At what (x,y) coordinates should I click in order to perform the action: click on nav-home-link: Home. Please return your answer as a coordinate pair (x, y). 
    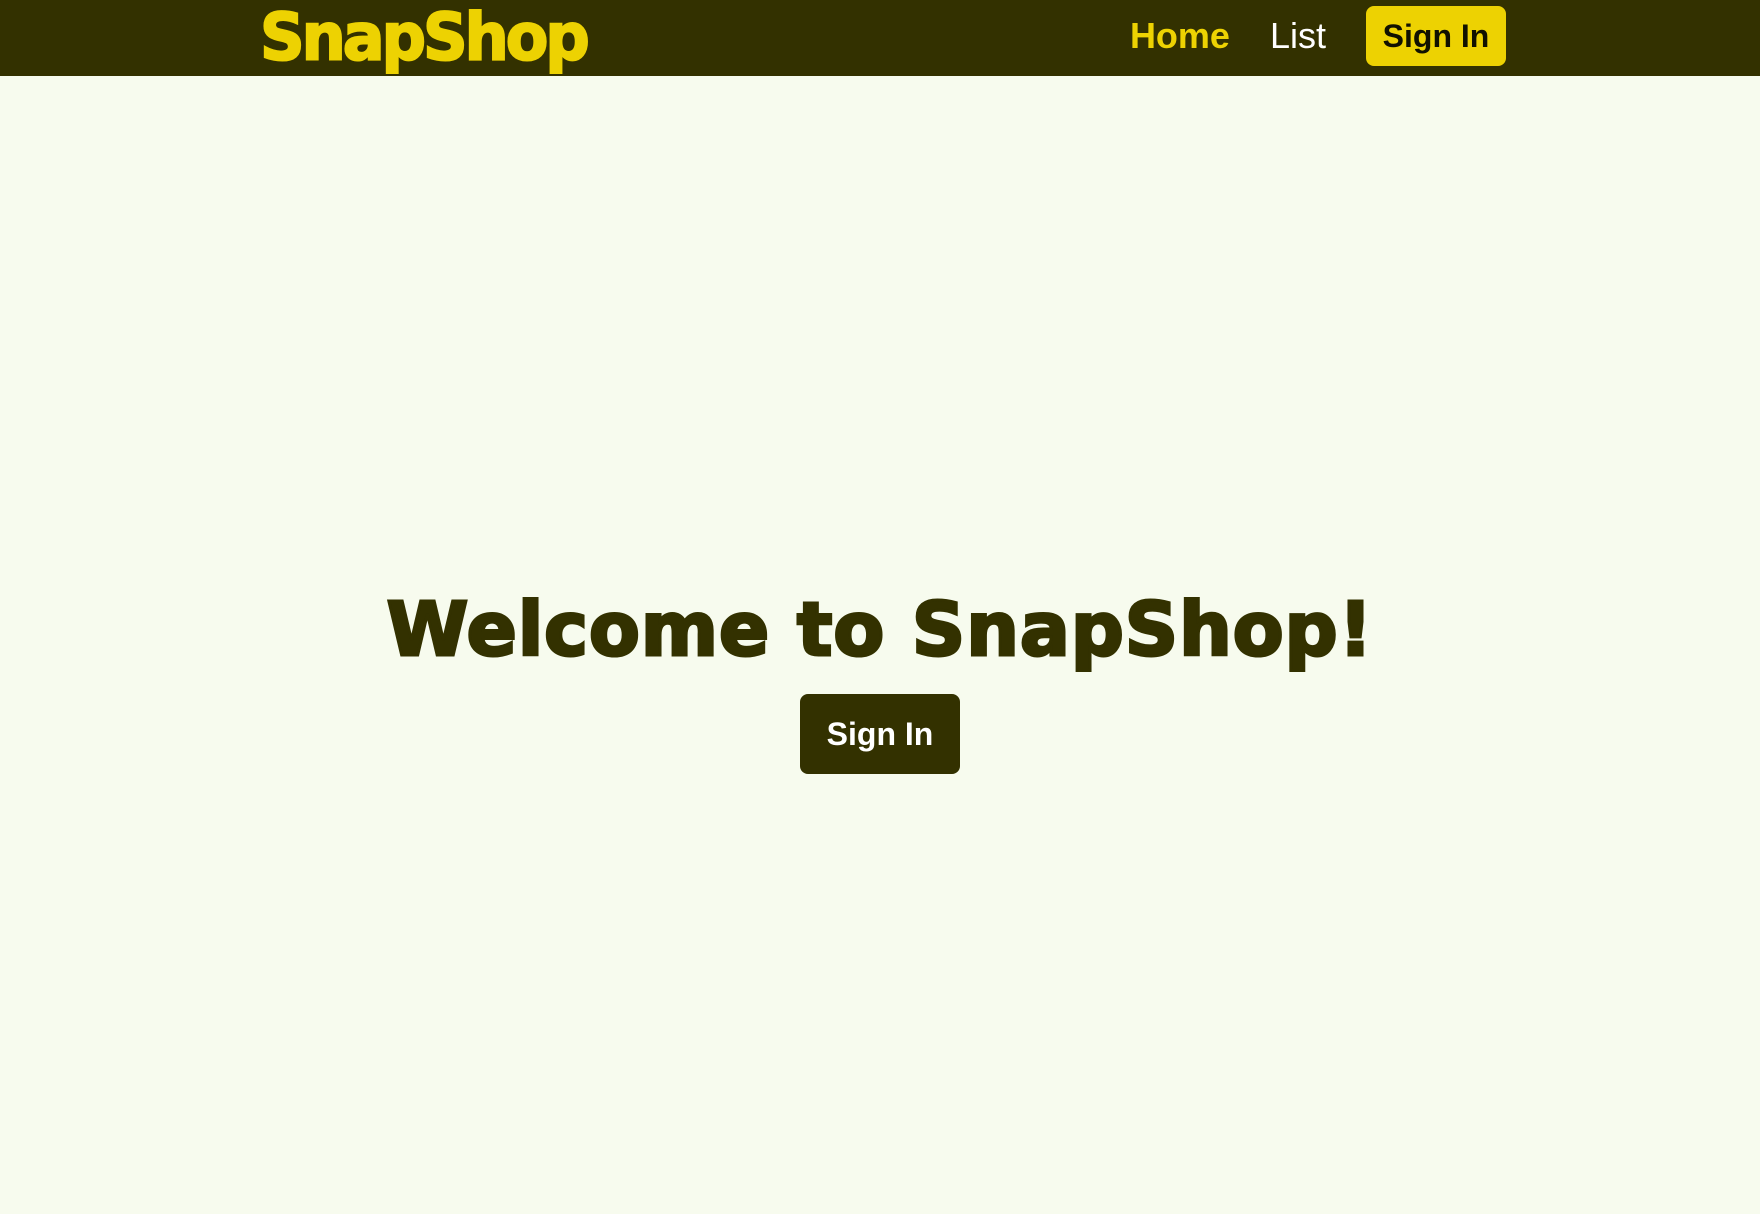
    Looking at the image, I should click on (1180, 36).